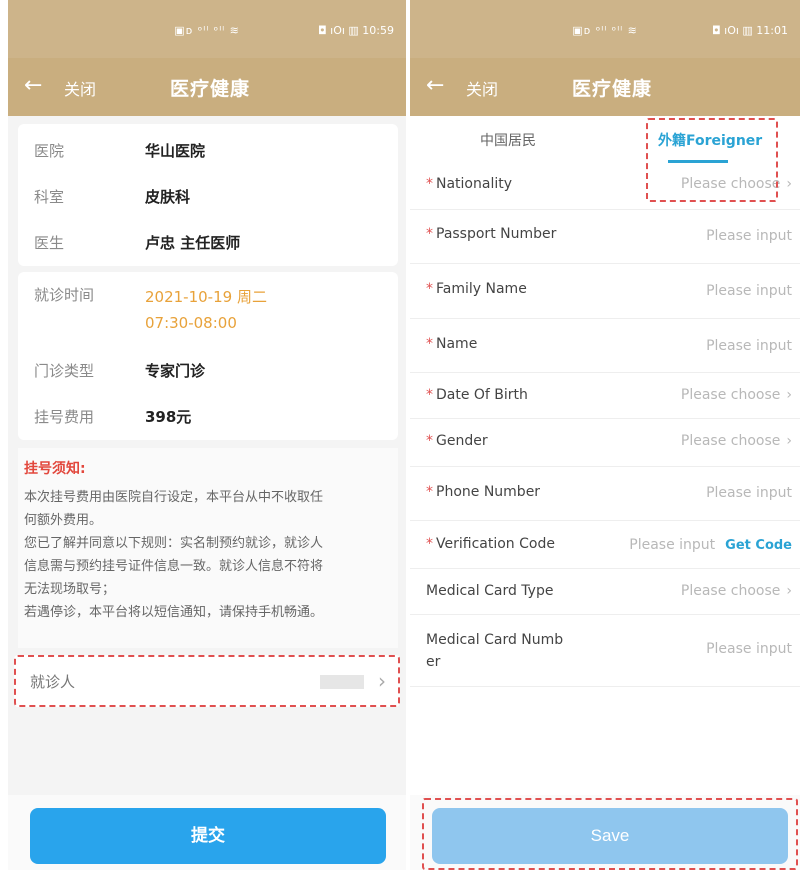 The height and width of the screenshot is (870, 800). What do you see at coordinates (64, 295) in the screenshot?
I see `time-label: 就诊时间` at bounding box center [64, 295].